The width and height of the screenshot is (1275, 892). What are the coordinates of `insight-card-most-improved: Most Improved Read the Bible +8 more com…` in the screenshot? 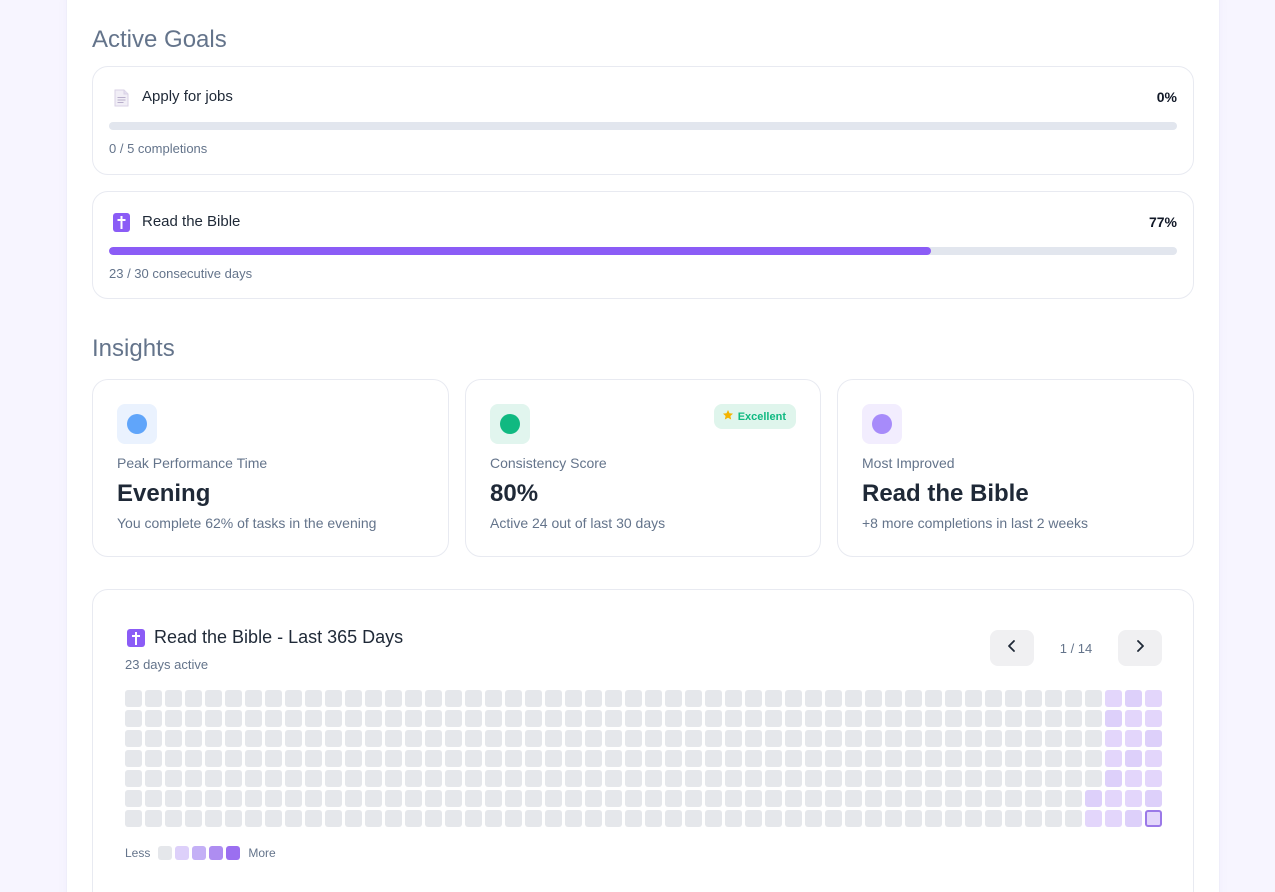 It's located at (1015, 468).